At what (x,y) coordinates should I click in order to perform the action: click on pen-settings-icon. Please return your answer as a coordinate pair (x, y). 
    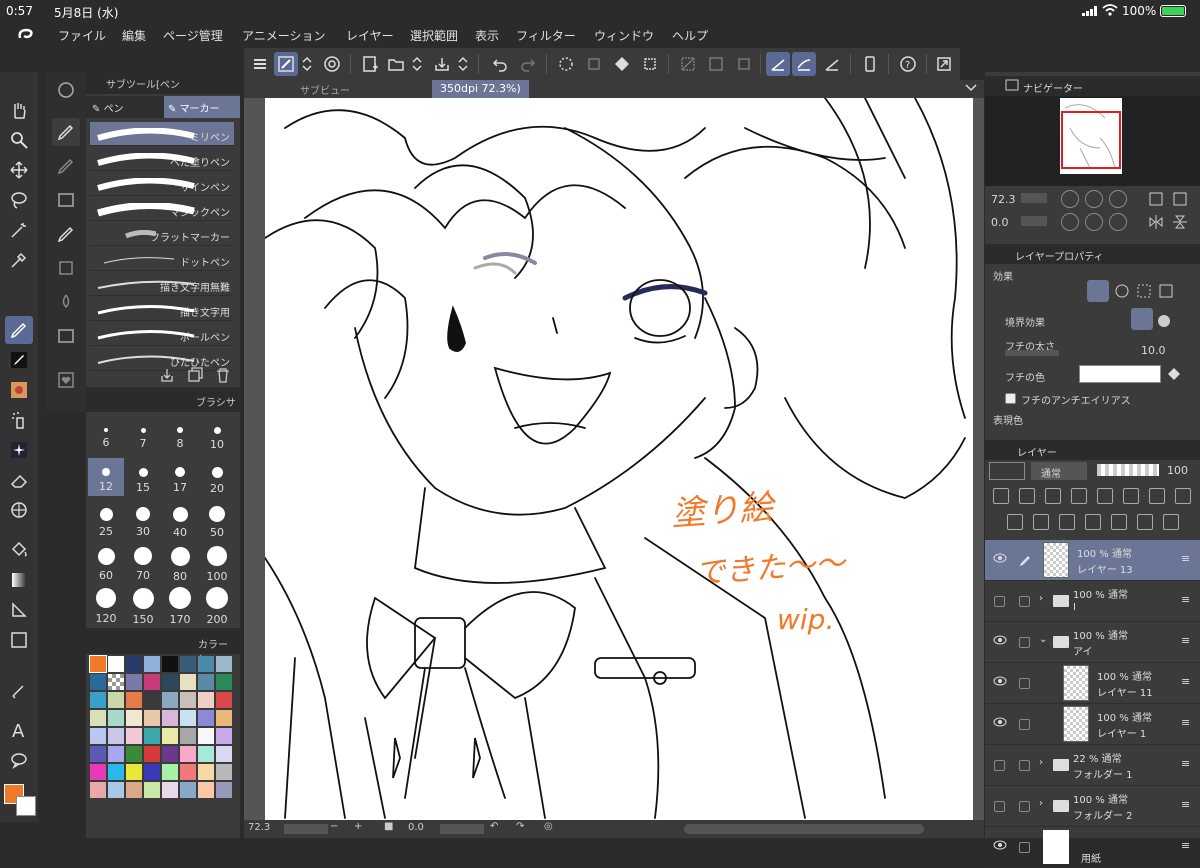
    Looking at the image, I should click on (66, 166).